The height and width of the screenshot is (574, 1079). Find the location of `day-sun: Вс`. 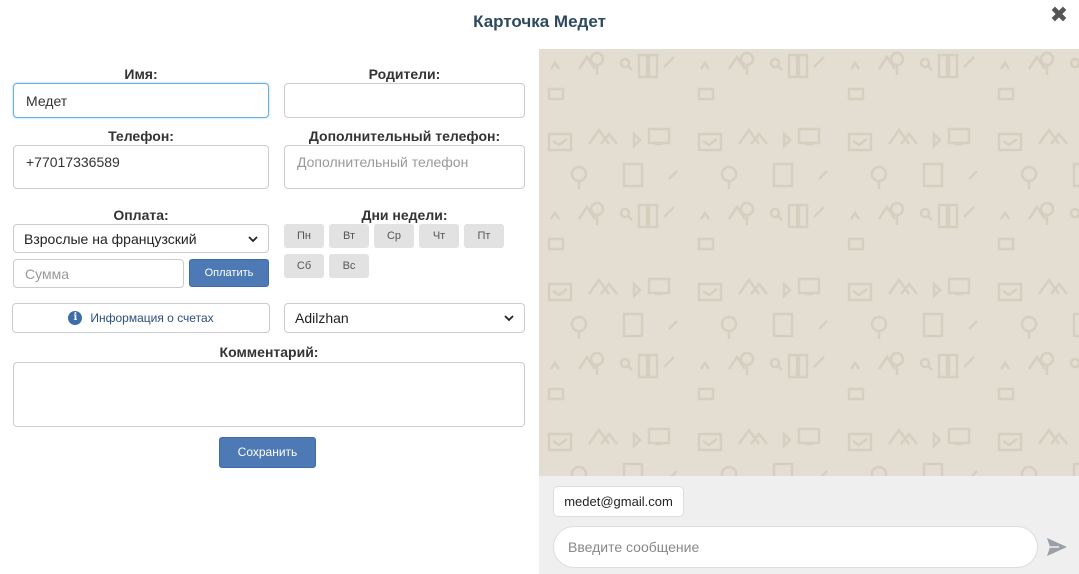

day-sun: Вс is located at coordinates (349, 266).